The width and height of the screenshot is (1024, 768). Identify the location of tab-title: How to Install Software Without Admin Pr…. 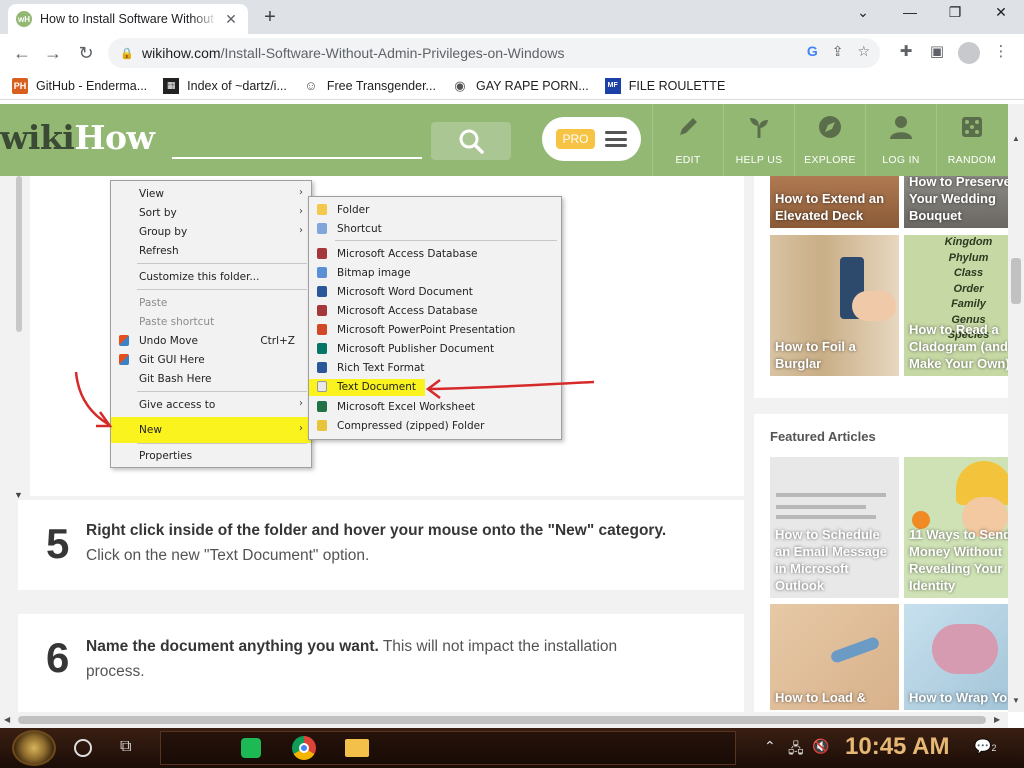
(129, 19).